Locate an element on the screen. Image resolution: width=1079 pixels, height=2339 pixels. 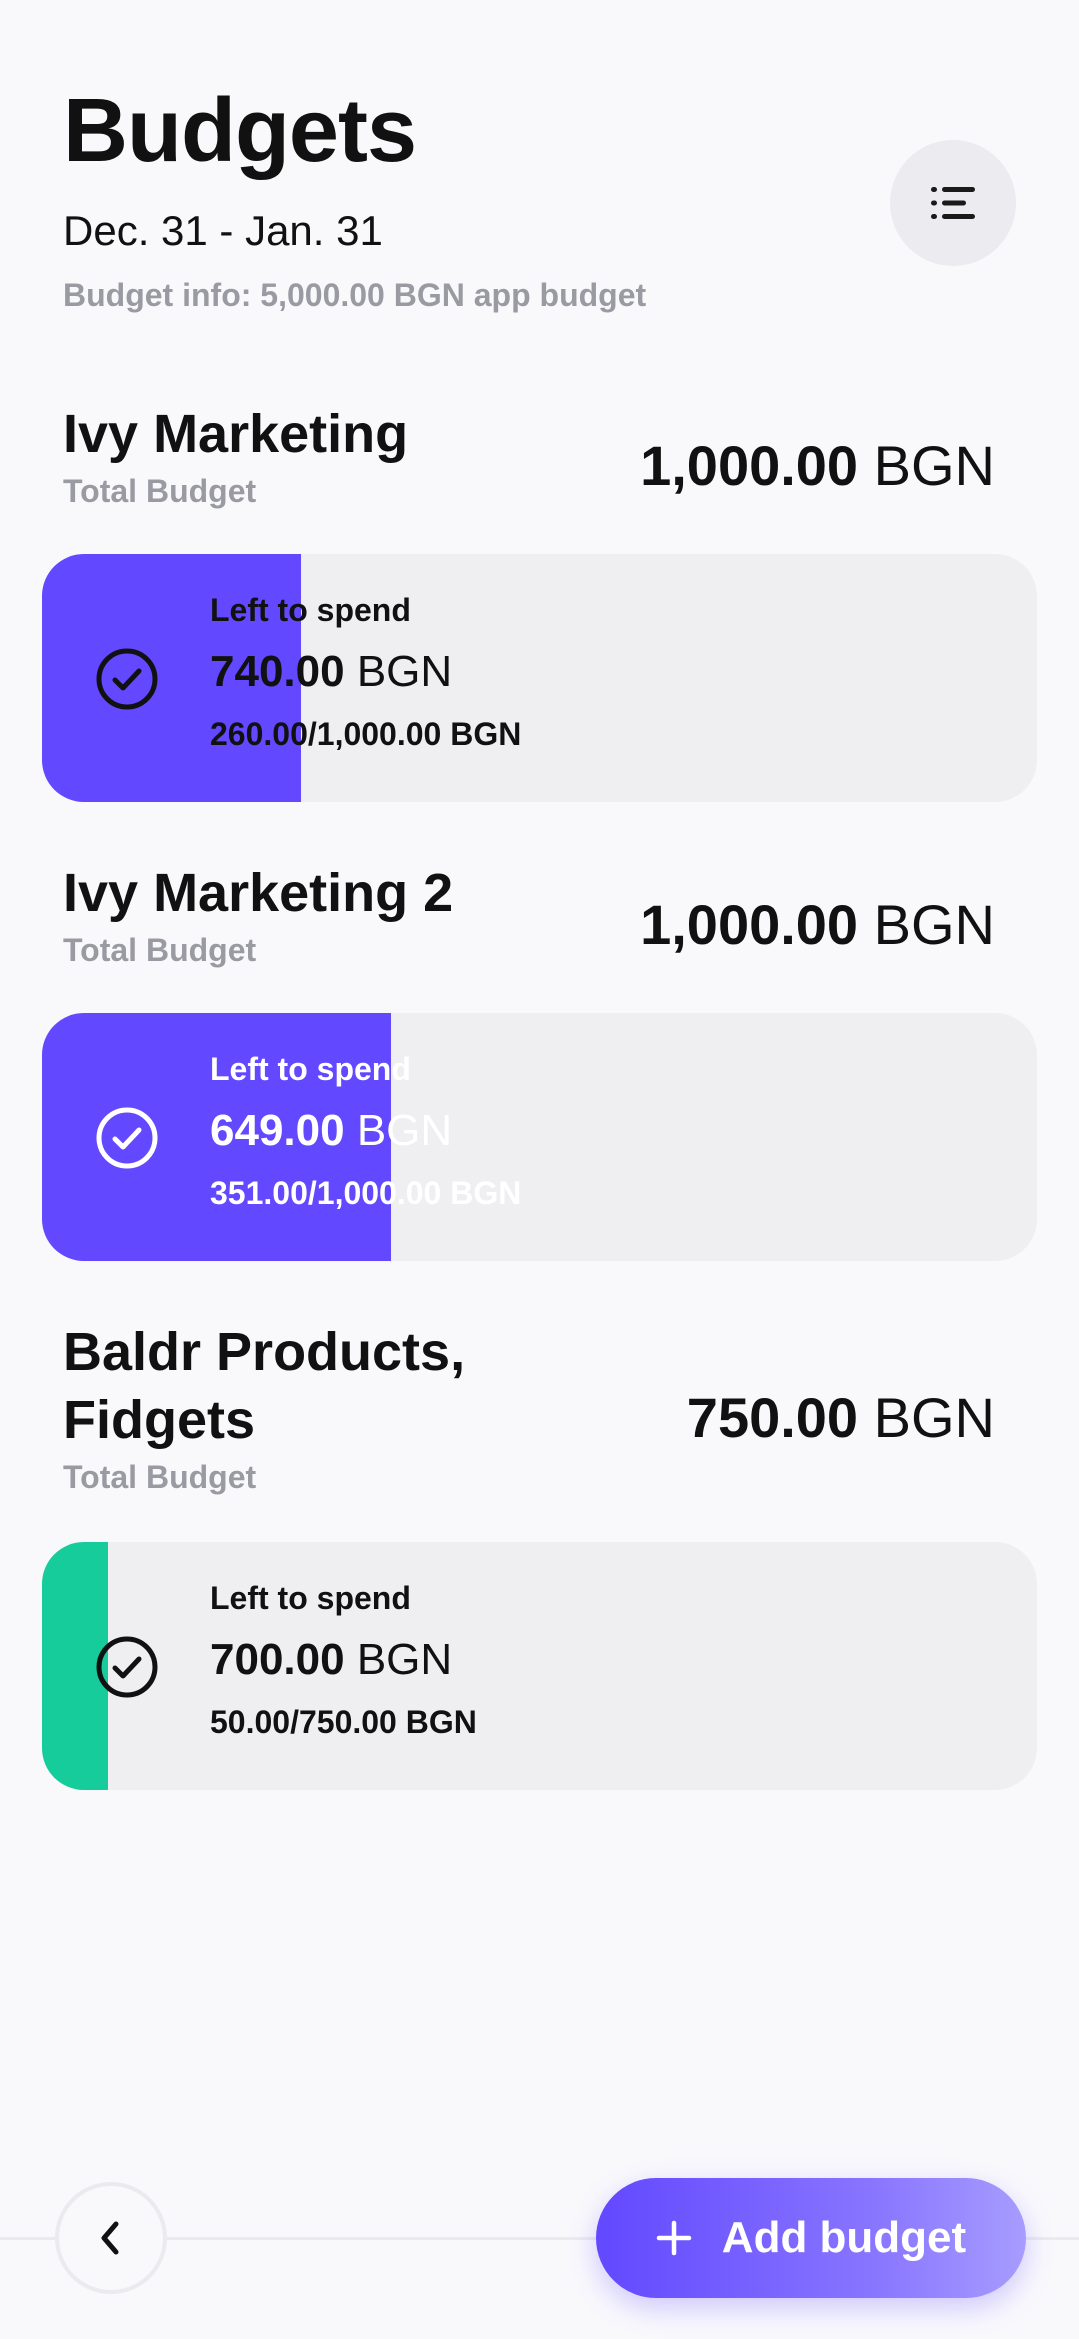
budget-info-text: Budget info: 5,000.00 BGN app budget is located at coordinates (355, 295).